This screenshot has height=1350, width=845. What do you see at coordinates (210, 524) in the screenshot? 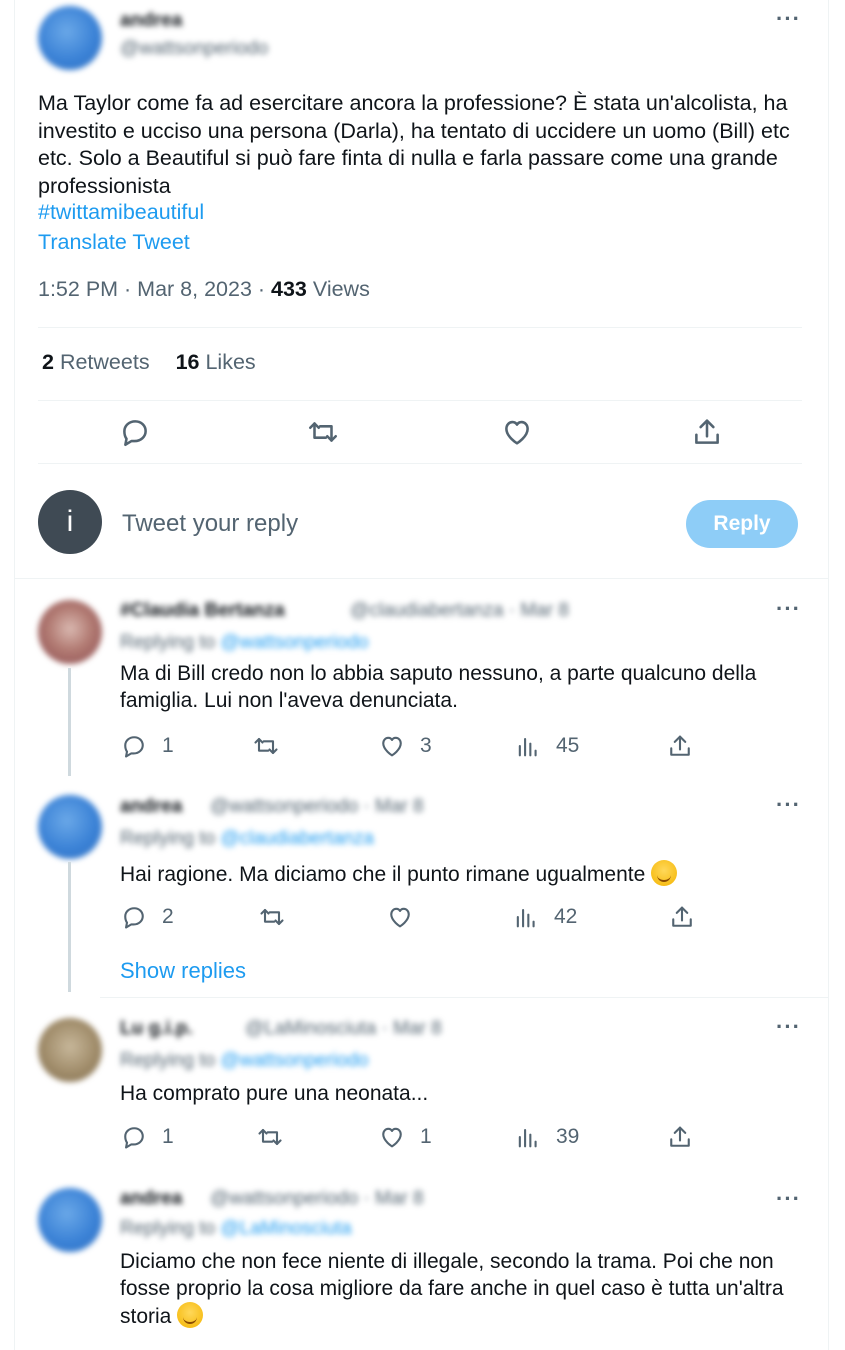
I see `tweet-reply-input: Tweet your reply` at bounding box center [210, 524].